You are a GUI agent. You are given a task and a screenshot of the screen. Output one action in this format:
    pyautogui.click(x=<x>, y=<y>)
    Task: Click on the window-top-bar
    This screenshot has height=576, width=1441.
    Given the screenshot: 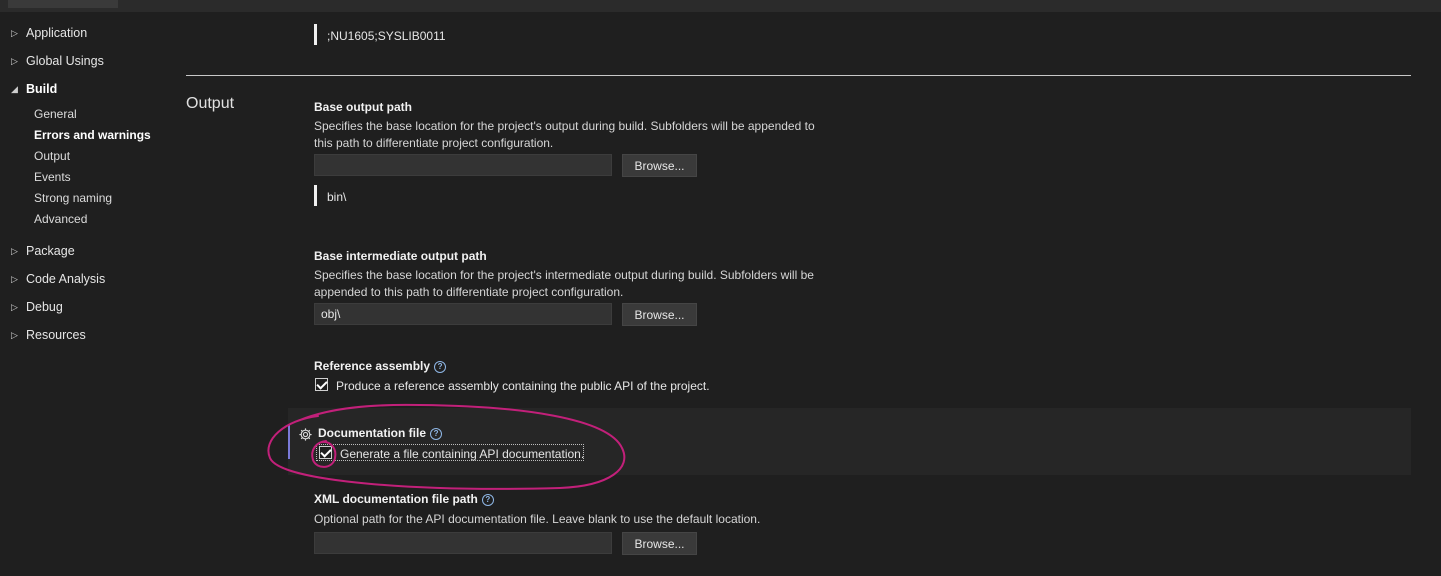 What is the action you would take?
    pyautogui.click(x=720, y=6)
    